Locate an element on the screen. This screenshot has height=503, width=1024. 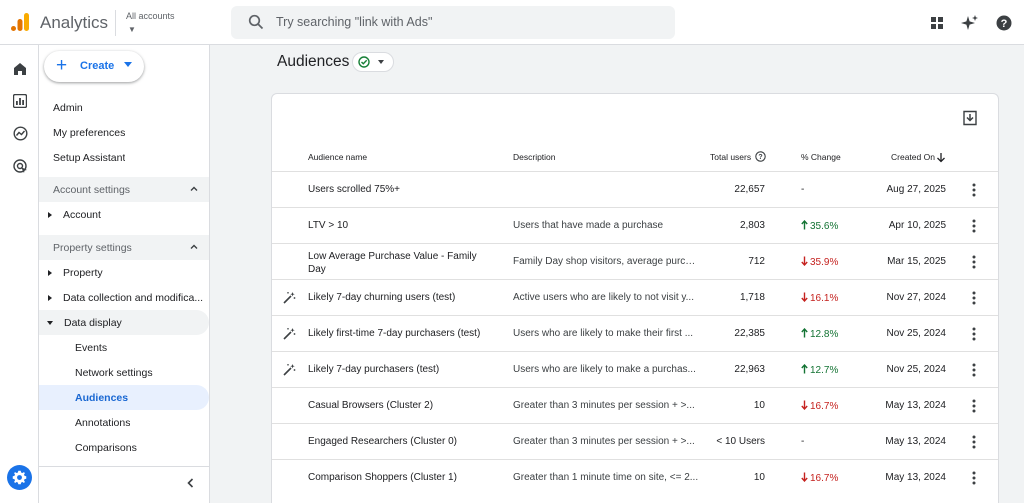
section-label: Account settings is located at coordinates (92, 189).